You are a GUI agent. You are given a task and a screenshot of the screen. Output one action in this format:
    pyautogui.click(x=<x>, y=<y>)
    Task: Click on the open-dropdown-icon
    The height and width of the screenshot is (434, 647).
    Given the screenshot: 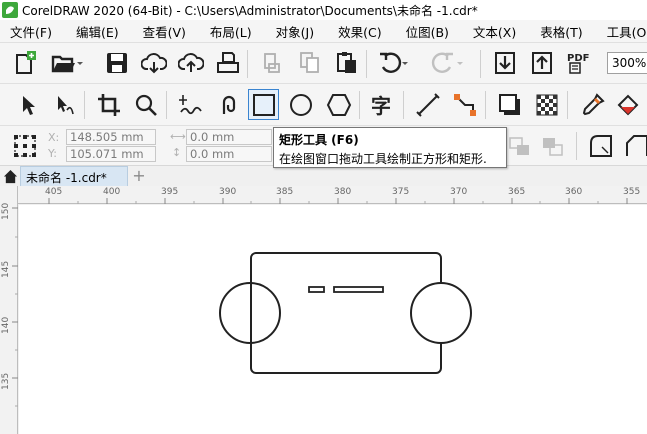 What is the action you would take?
    pyautogui.click(x=80, y=63)
    